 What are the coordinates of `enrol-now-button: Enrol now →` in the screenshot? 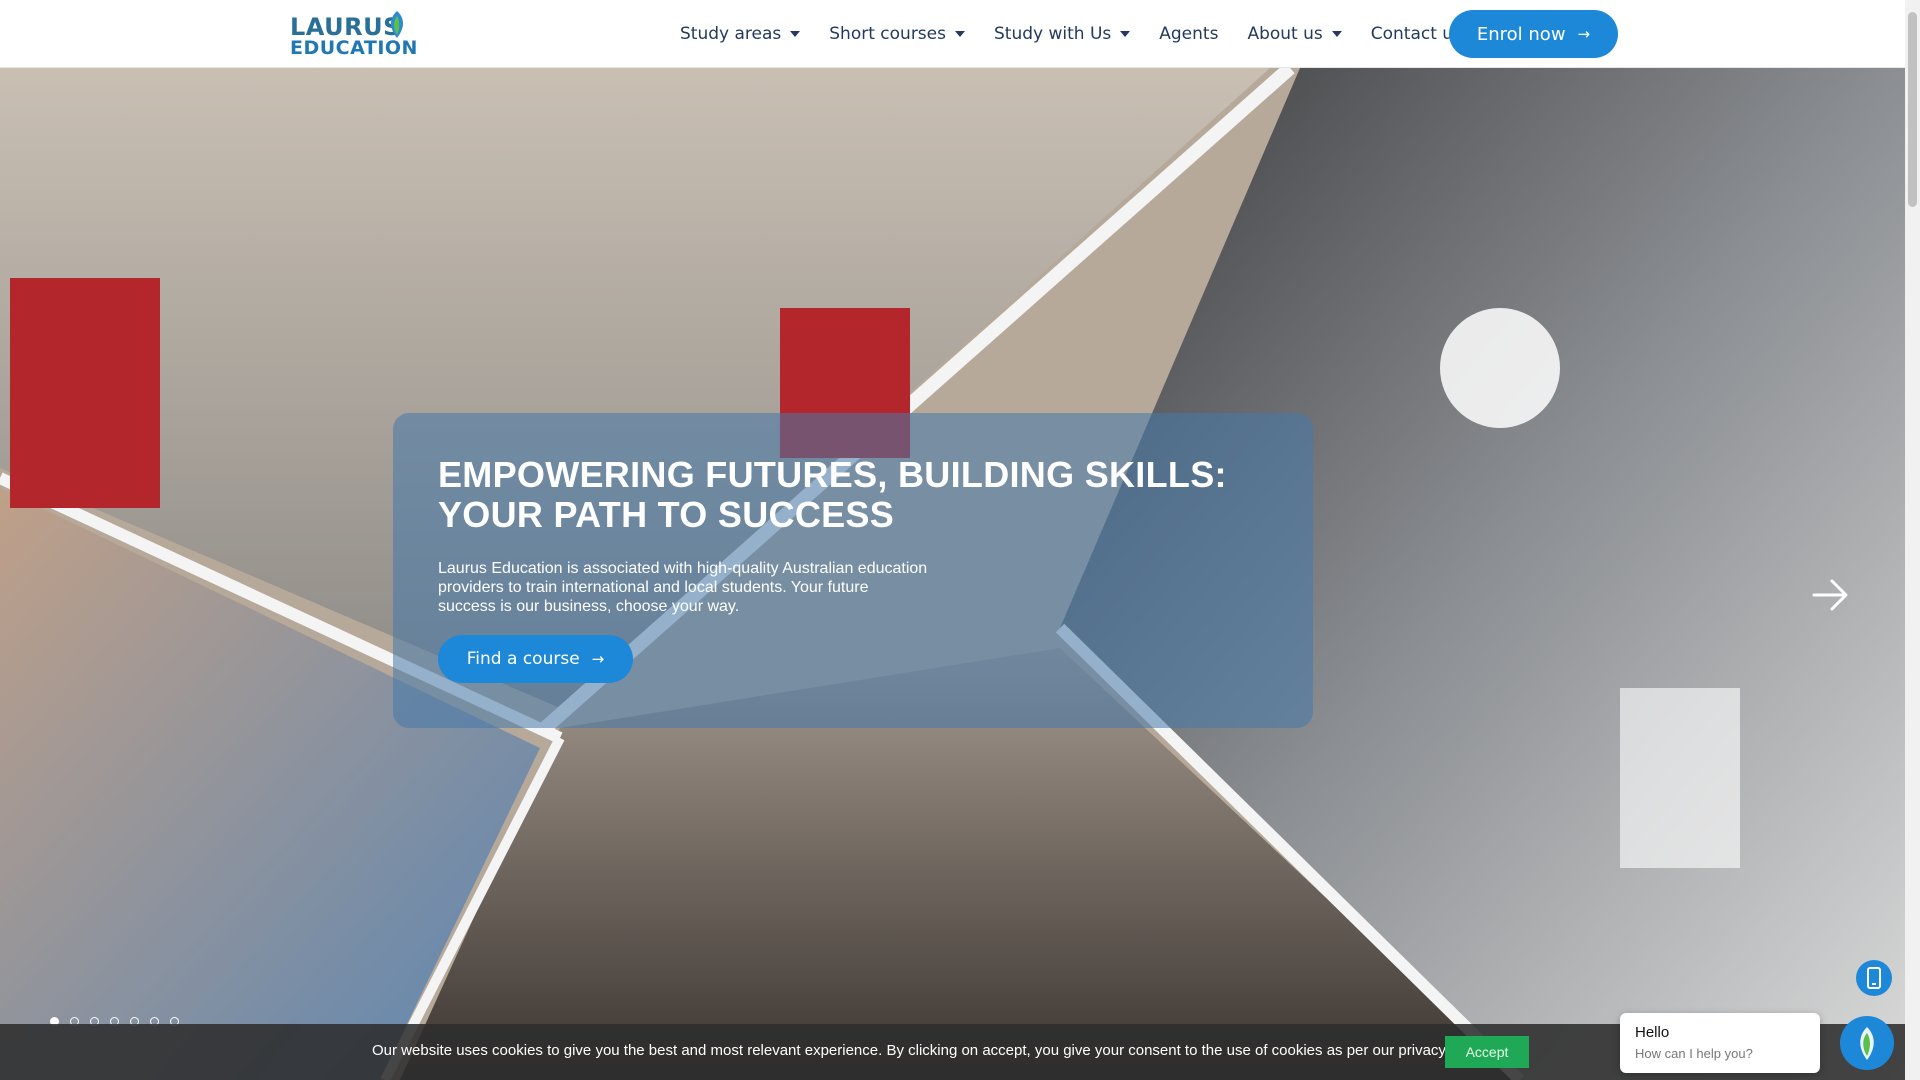 It's located at (1533, 34).